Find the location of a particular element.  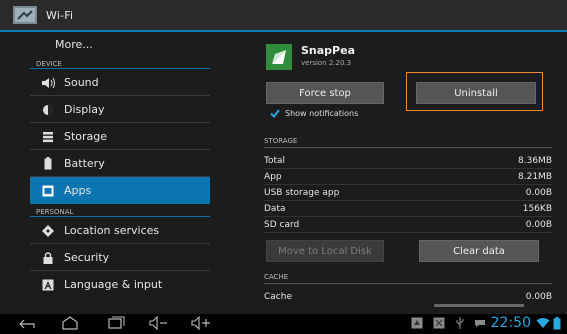

sidebar-item-label: Display is located at coordinates (84, 109).